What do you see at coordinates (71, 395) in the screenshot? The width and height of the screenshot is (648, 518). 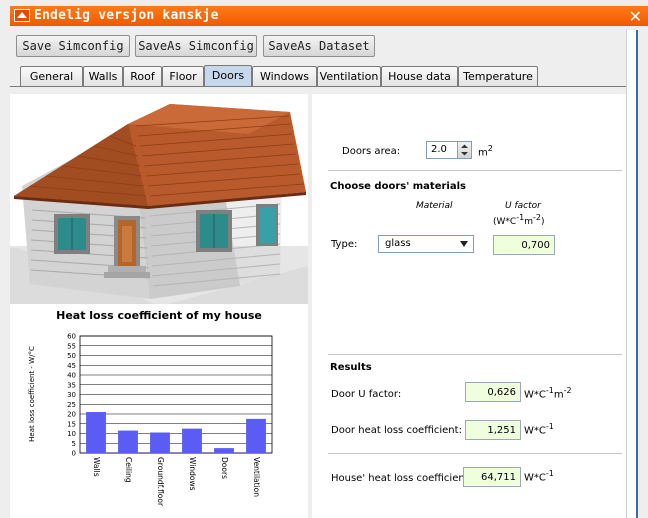 I see `chart-y-tick-label: 30` at bounding box center [71, 395].